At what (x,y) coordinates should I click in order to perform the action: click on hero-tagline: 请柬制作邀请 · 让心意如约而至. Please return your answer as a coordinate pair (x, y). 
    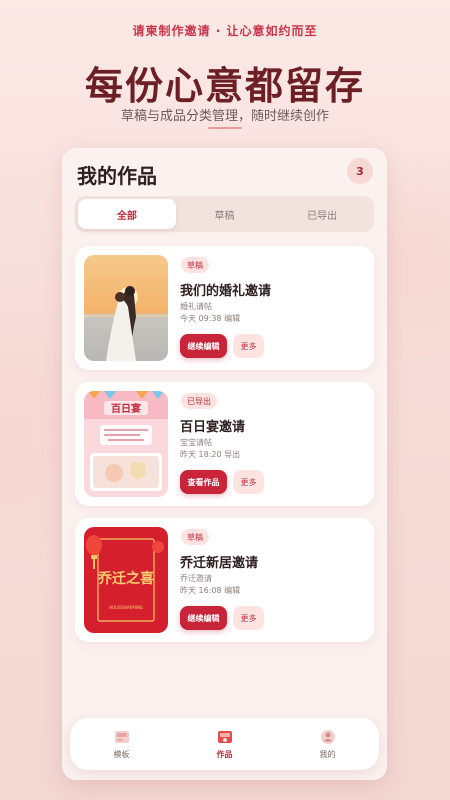
    Looking at the image, I should click on (225, 31).